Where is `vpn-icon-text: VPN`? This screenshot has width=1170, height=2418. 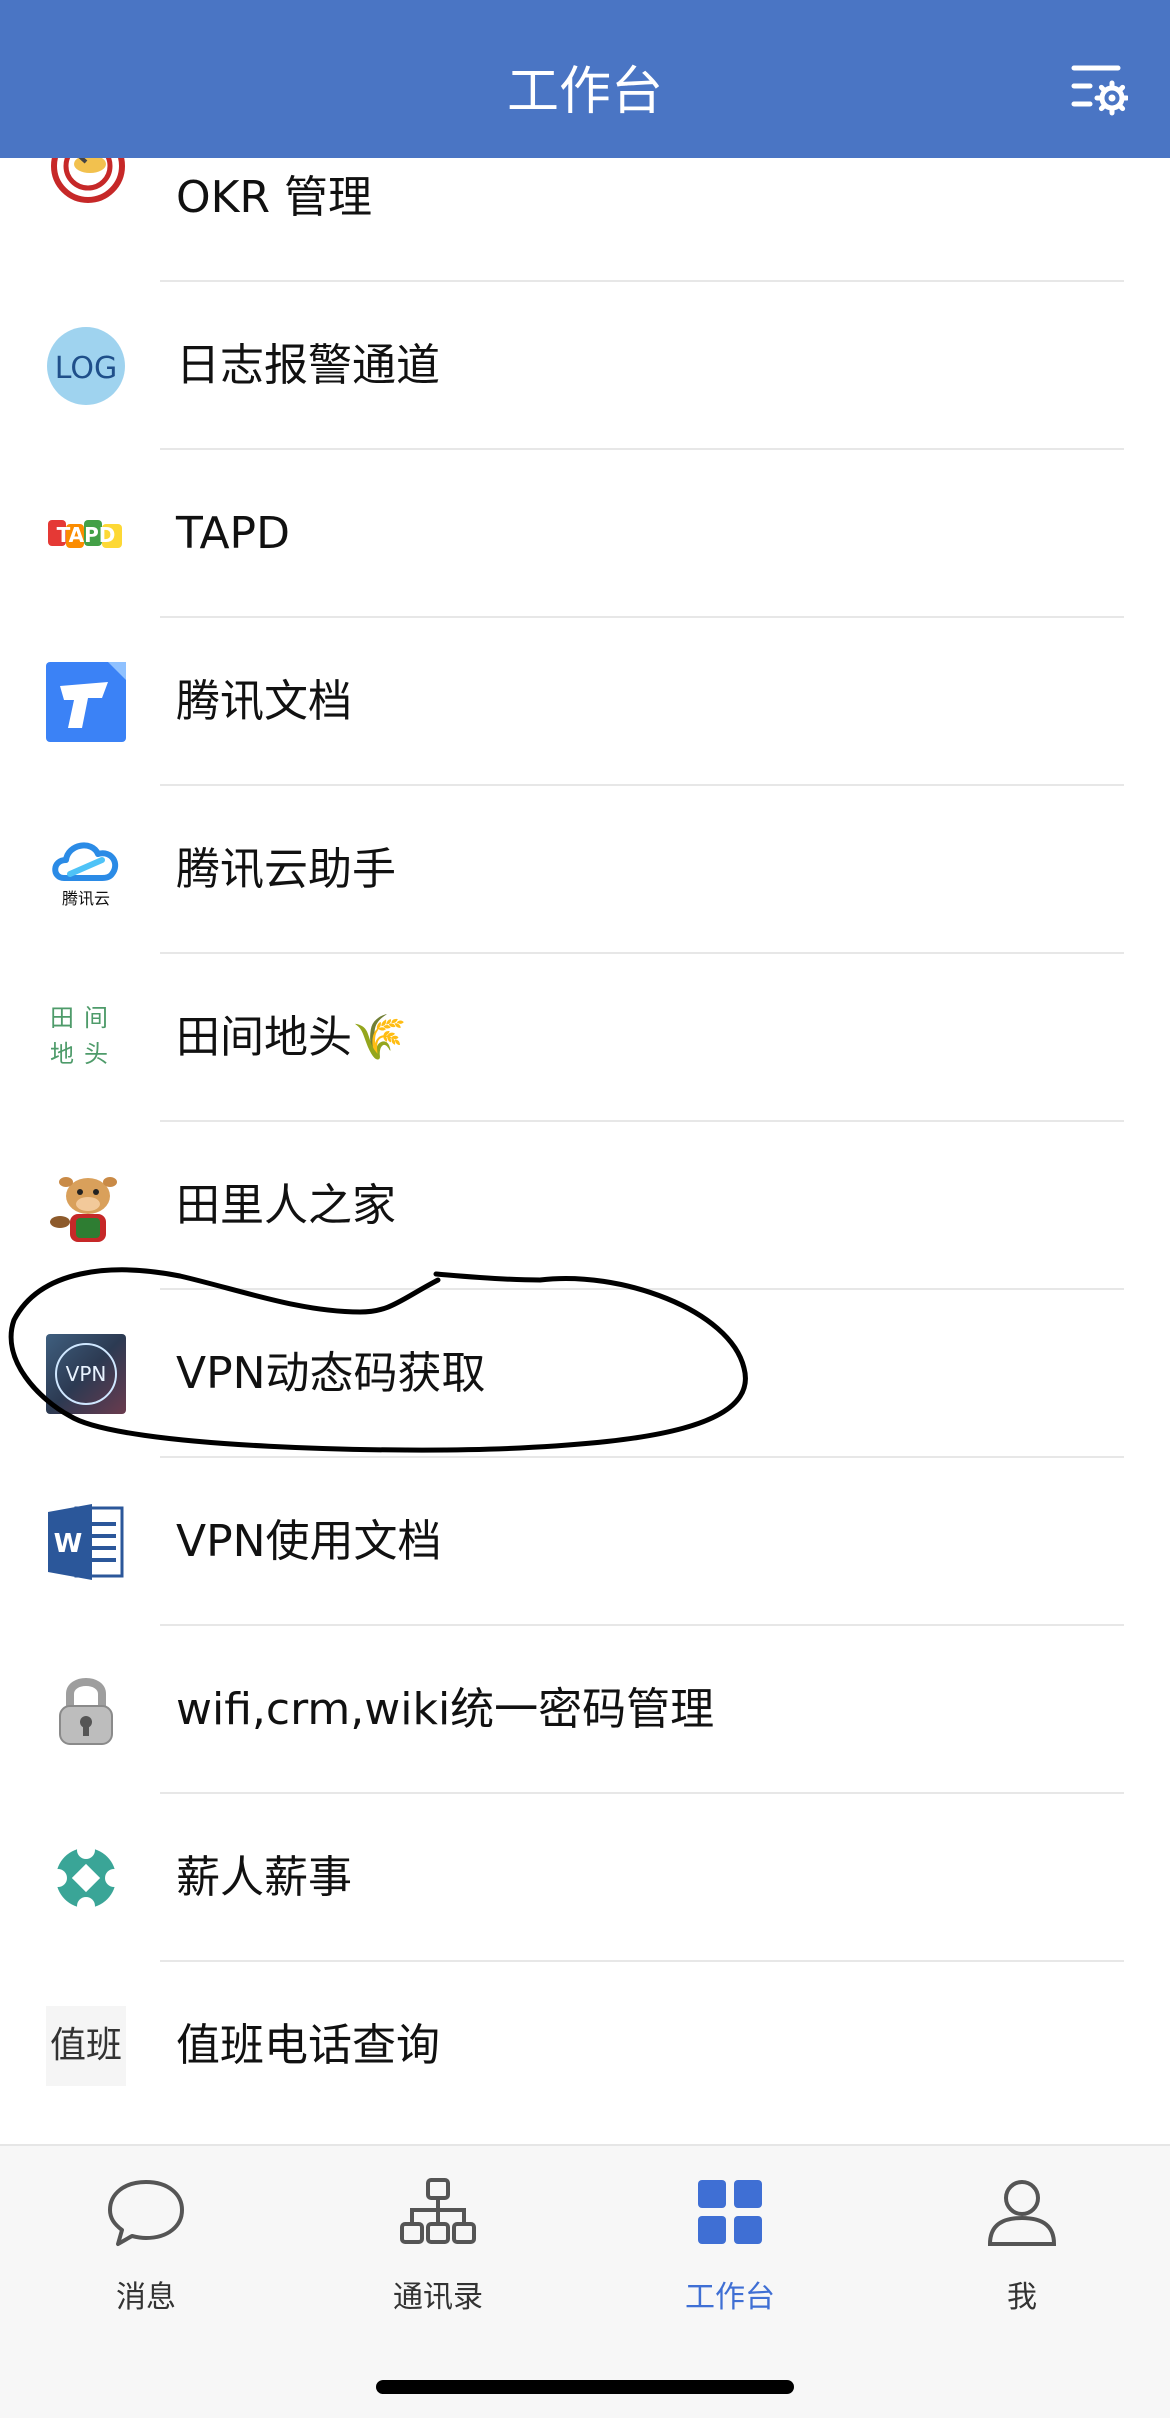
vpn-icon-text: VPN is located at coordinates (86, 1374).